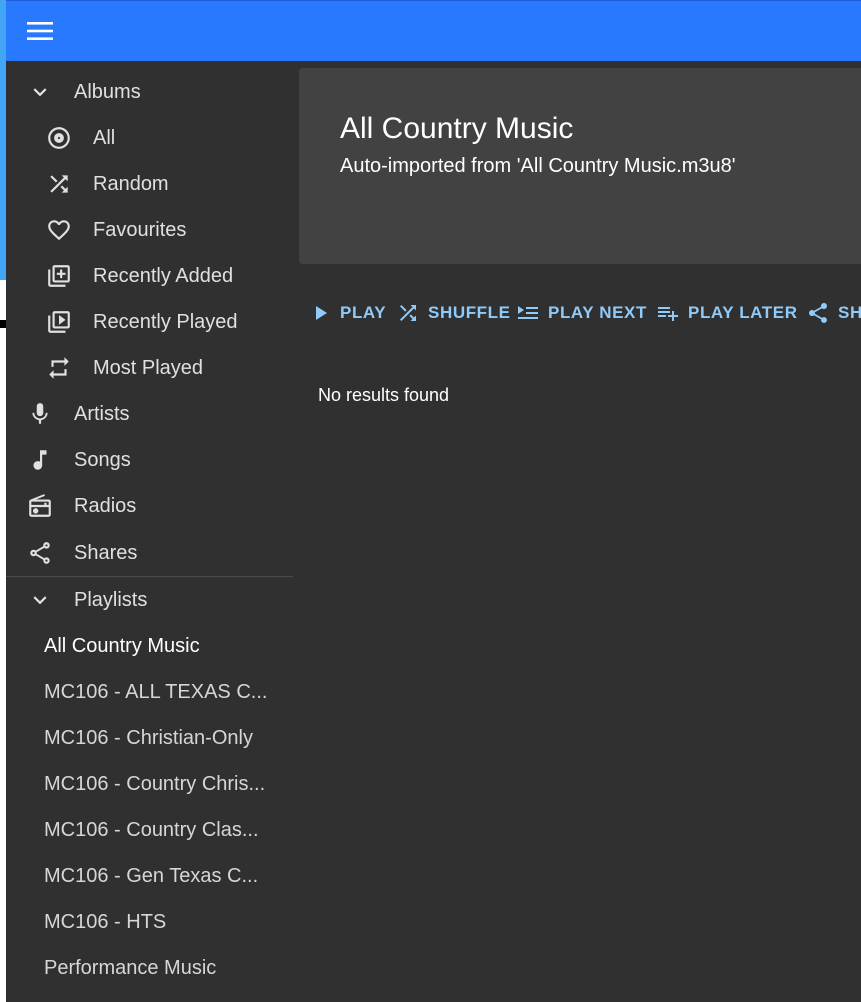 The width and height of the screenshot is (861, 1002). What do you see at coordinates (80, 138) in the screenshot?
I see `sidebar-item-all: All` at bounding box center [80, 138].